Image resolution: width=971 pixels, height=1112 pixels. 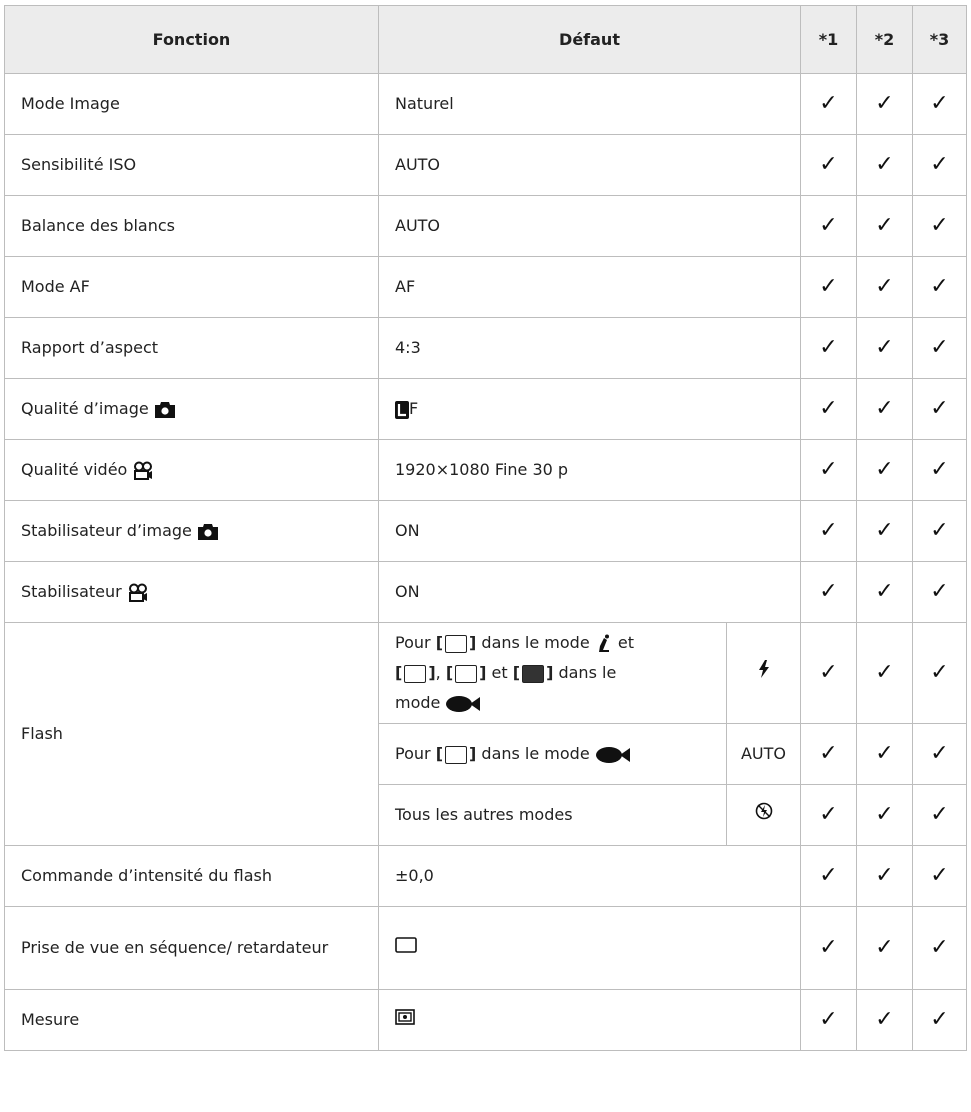 I want to click on text: dans le, so click(x=587, y=672).